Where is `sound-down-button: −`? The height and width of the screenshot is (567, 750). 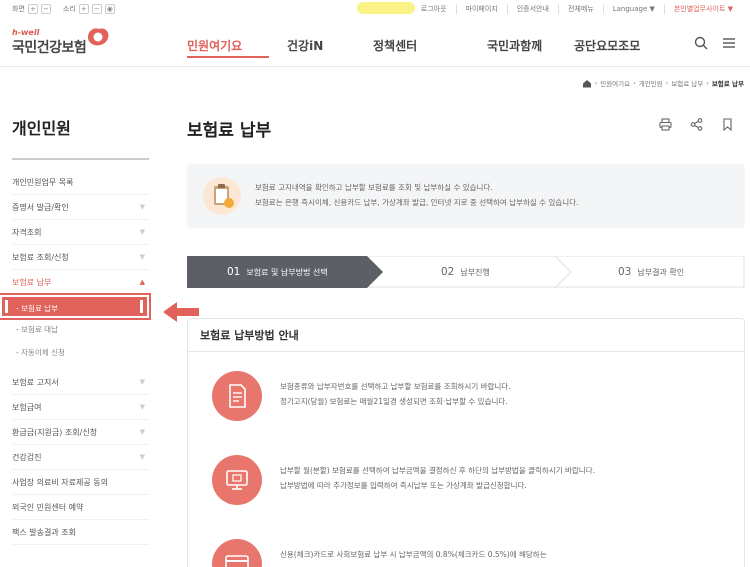
sound-down-button: − is located at coordinates (96, 9).